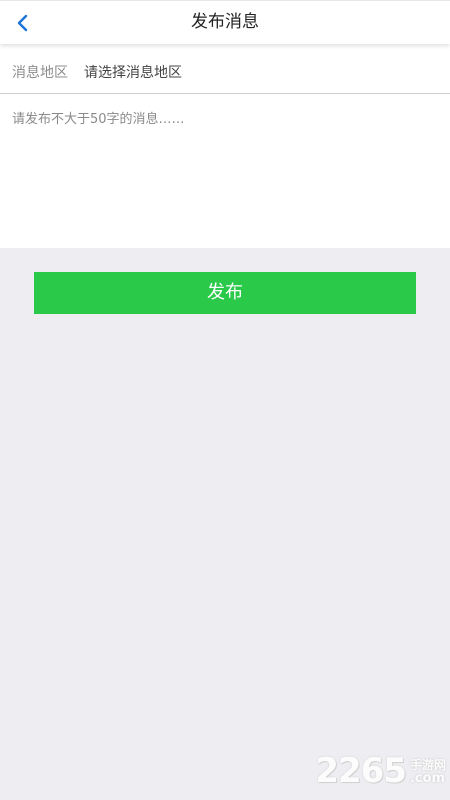 This screenshot has width=450, height=800. What do you see at coordinates (361, 771) in the screenshot?
I see `watermark-digits: 2265` at bounding box center [361, 771].